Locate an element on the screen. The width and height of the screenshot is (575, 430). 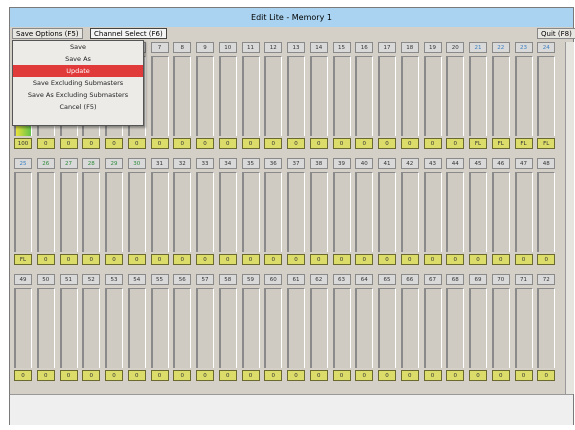
channel-number: 14 is located at coordinates (318, 47).